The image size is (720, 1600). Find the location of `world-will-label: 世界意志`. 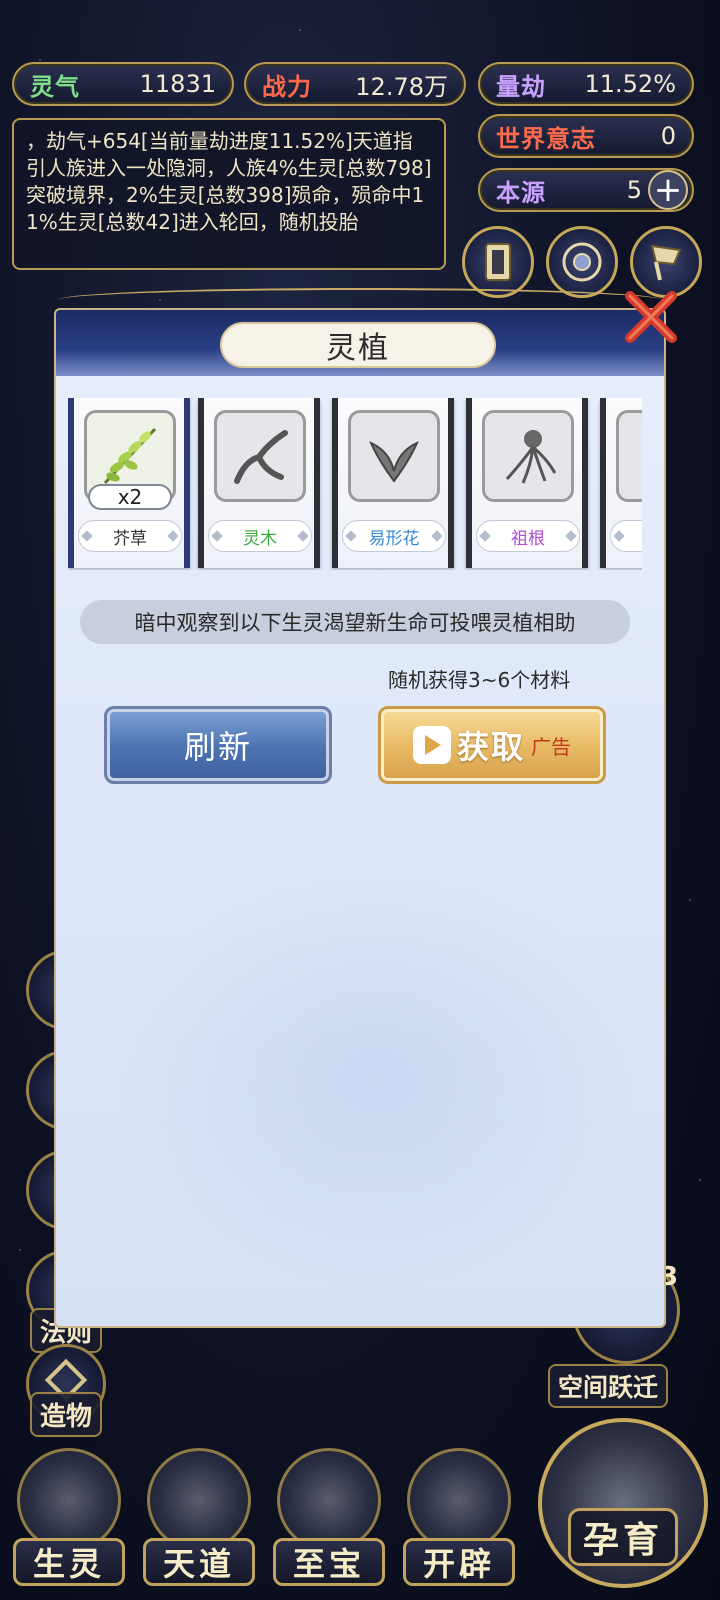

world-will-label: 世界意志 is located at coordinates (546, 138).